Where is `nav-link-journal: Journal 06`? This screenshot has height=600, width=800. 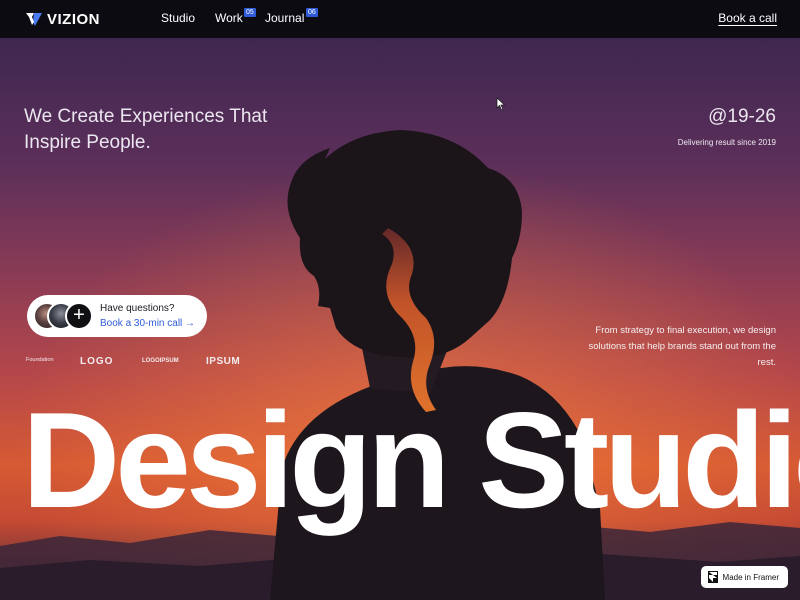 nav-link-journal: Journal 06 is located at coordinates (291, 16).